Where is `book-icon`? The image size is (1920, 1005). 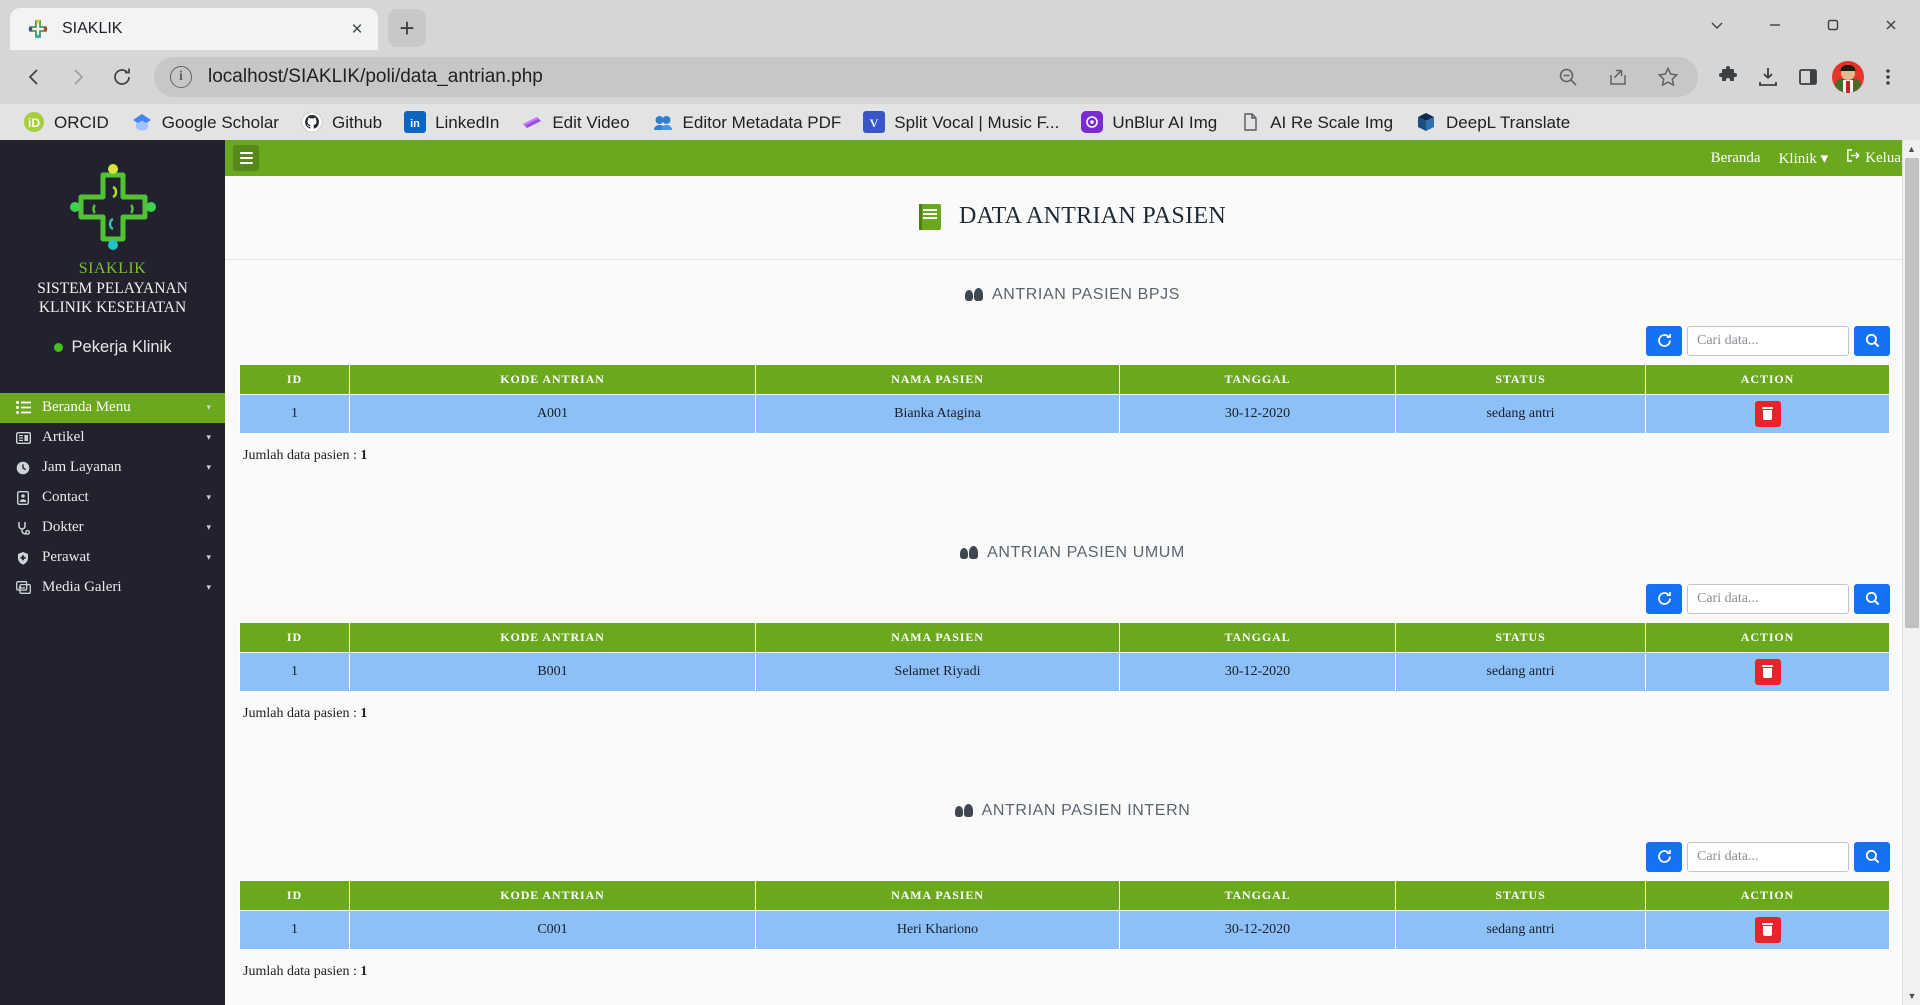 book-icon is located at coordinates (930, 216).